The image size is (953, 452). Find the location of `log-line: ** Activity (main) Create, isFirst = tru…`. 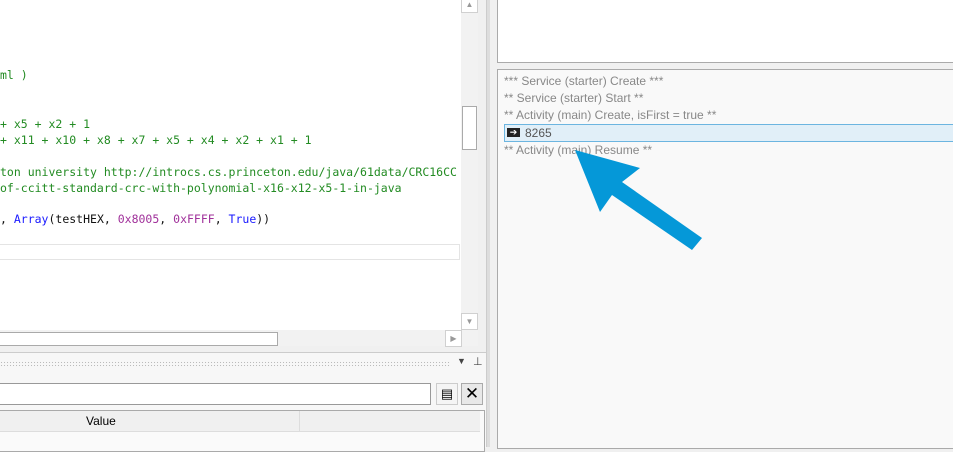

log-line: ** Activity (main) Create, isFirst = tru… is located at coordinates (610, 115).